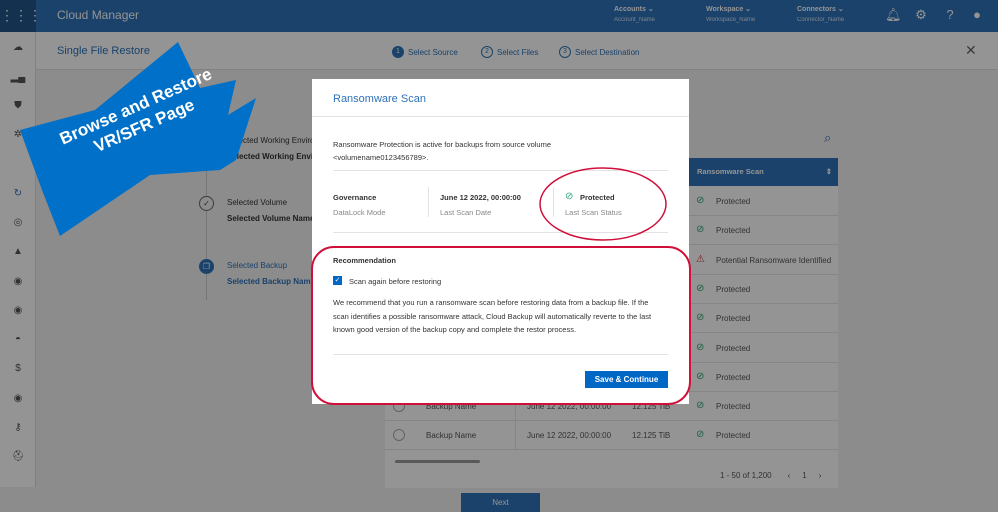  Describe the element at coordinates (603, 204) in the screenshot. I see `annotation-ellipse` at that location.